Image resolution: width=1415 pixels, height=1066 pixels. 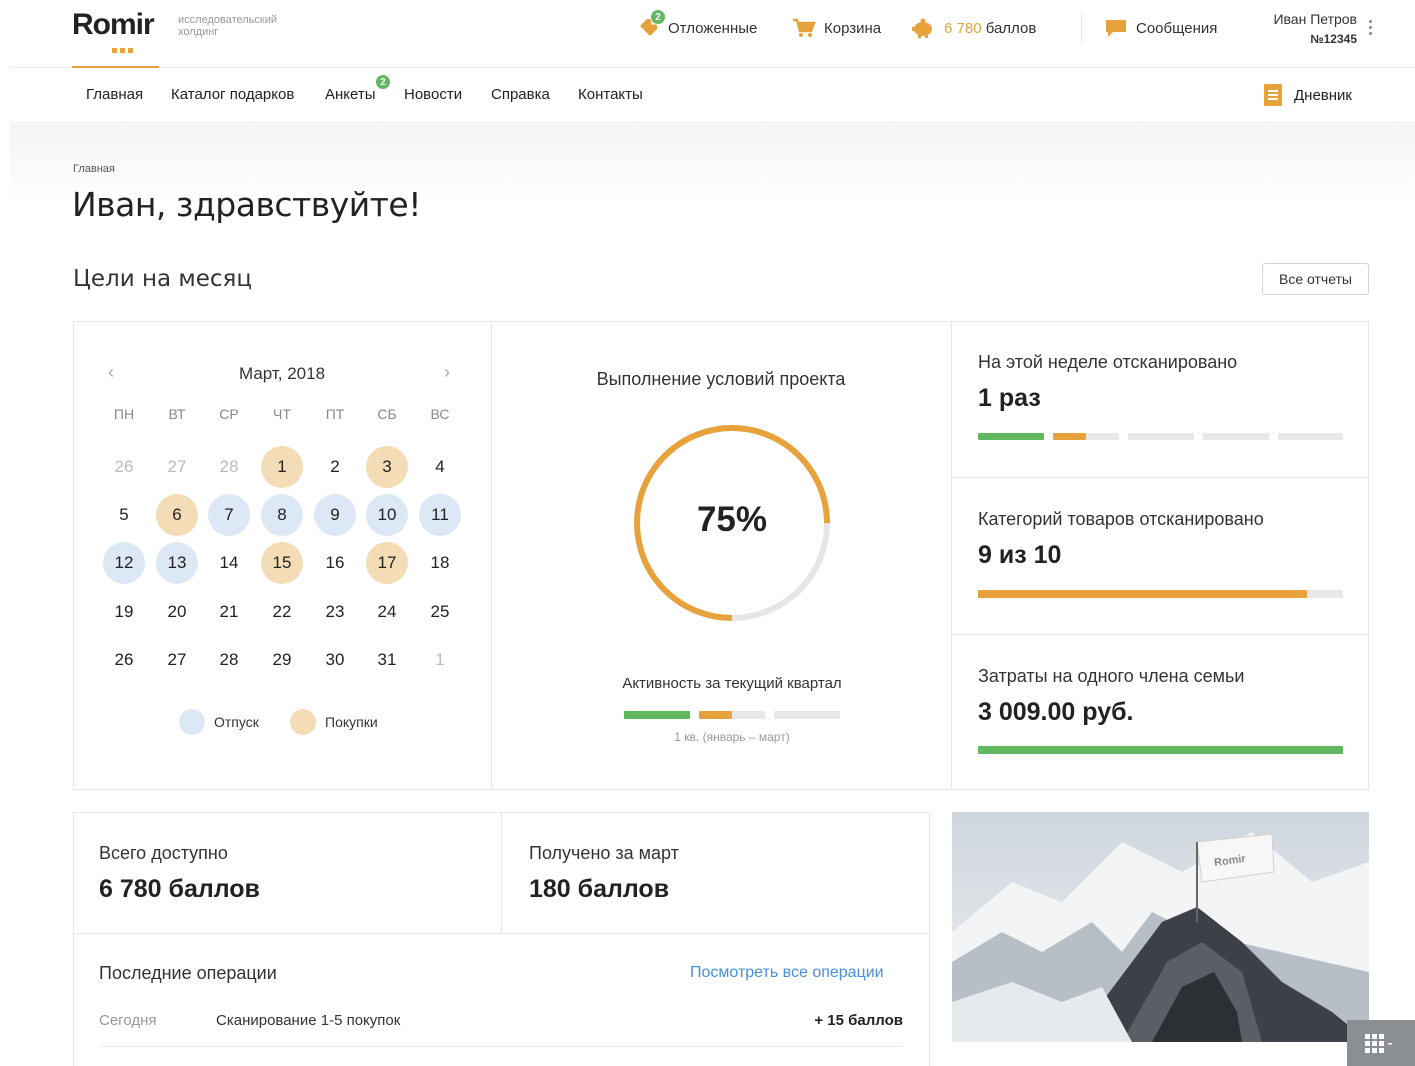 I want to click on piggy-bank-icon, so click(x=922, y=28).